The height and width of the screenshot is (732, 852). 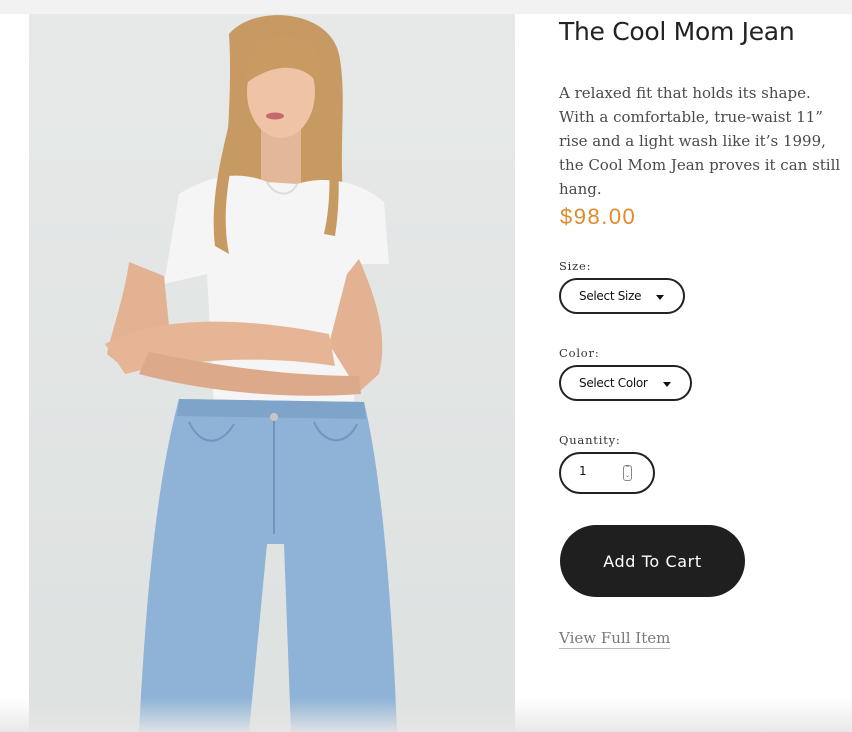 I want to click on quantity-input, so click(x=599, y=471).